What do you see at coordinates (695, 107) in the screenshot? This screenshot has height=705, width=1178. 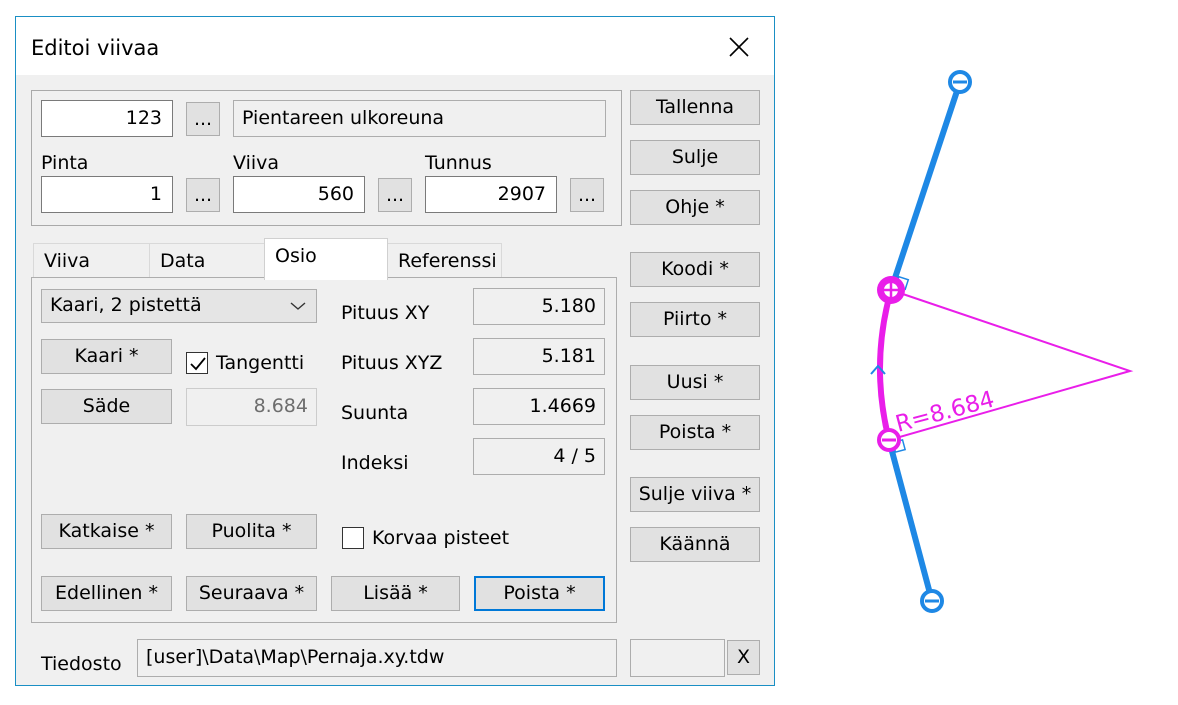 I see `save-button: Tallenna` at bounding box center [695, 107].